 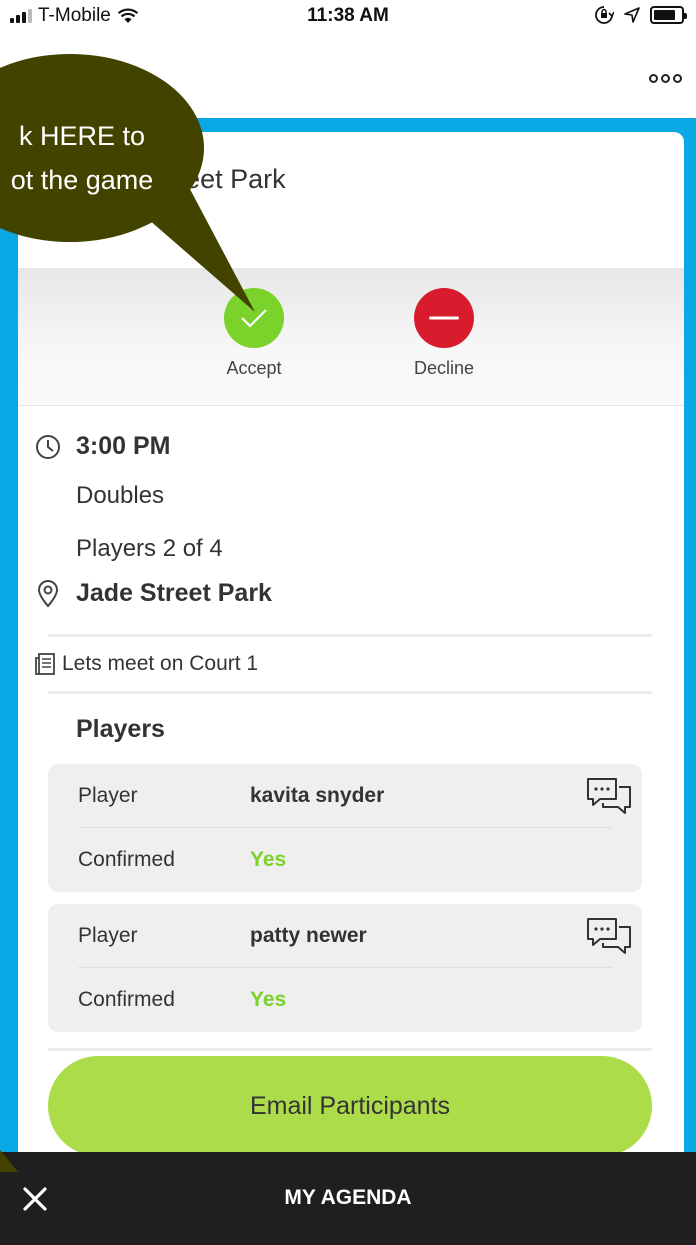 I want to click on minus-icon, so click(x=444, y=318).